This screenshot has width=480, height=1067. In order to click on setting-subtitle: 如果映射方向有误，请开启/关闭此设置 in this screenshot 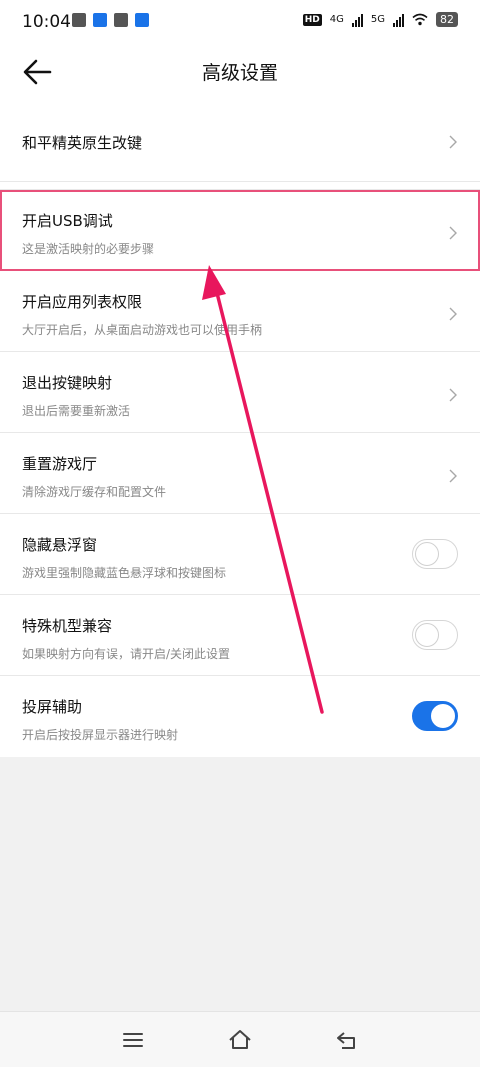, I will do `click(126, 654)`.